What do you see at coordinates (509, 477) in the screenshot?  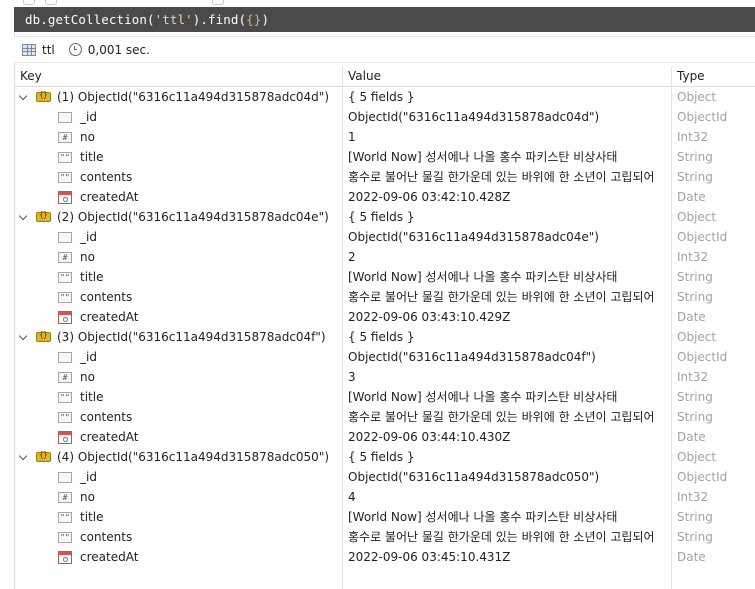 I see `value-cell: ObjectId("6316c11a494d315878adc050")` at bounding box center [509, 477].